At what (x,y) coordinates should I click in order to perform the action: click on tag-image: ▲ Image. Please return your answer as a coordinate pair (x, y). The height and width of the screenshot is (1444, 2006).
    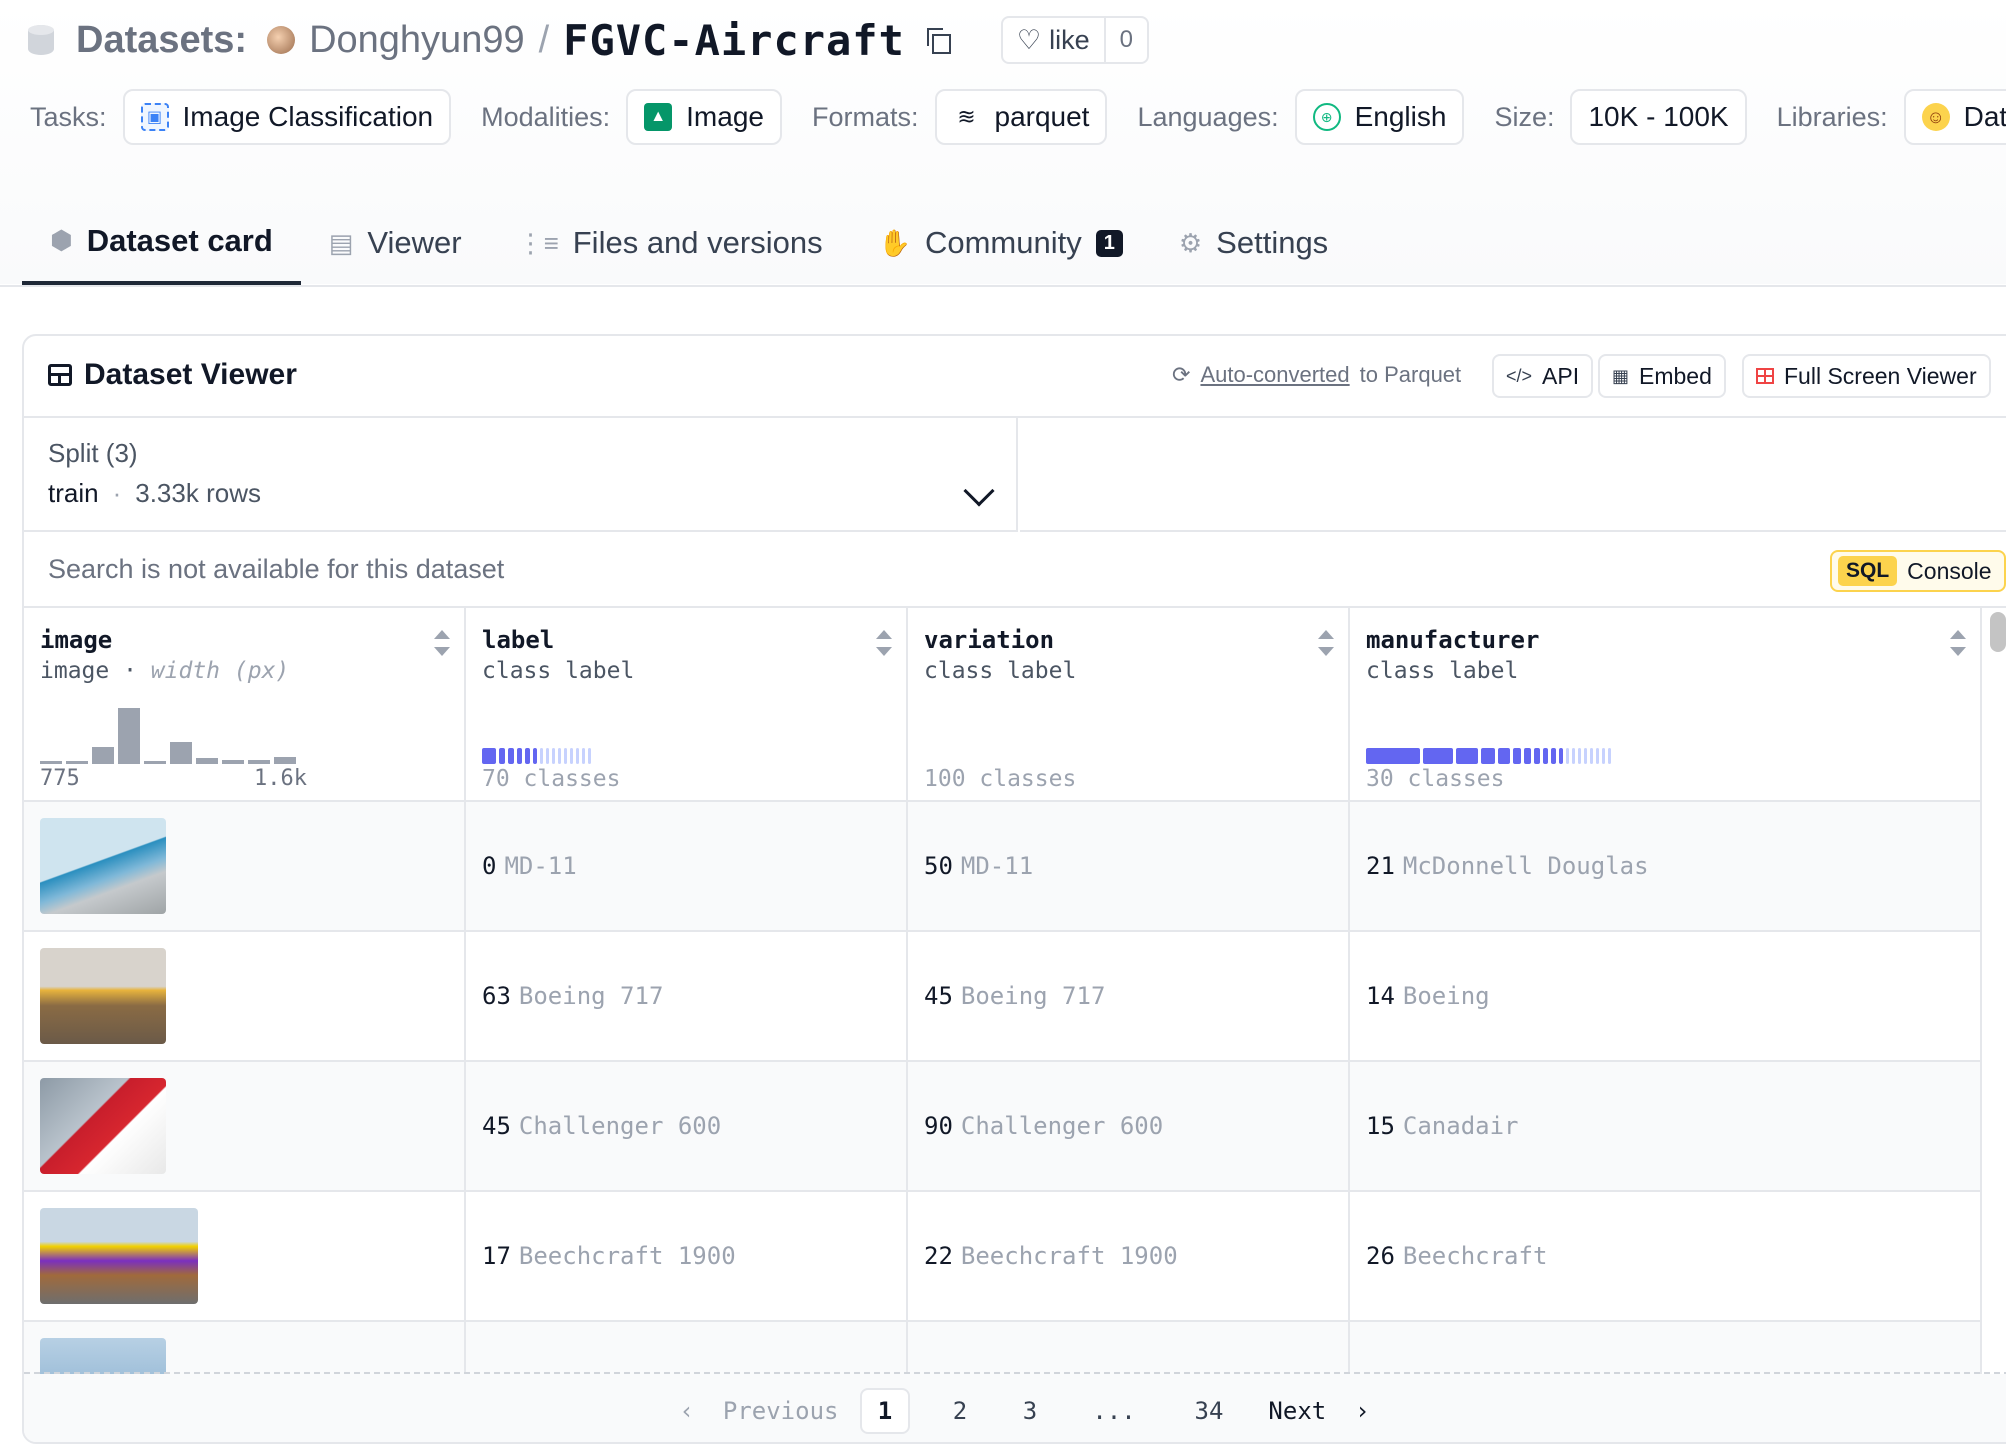
    Looking at the image, I should click on (704, 117).